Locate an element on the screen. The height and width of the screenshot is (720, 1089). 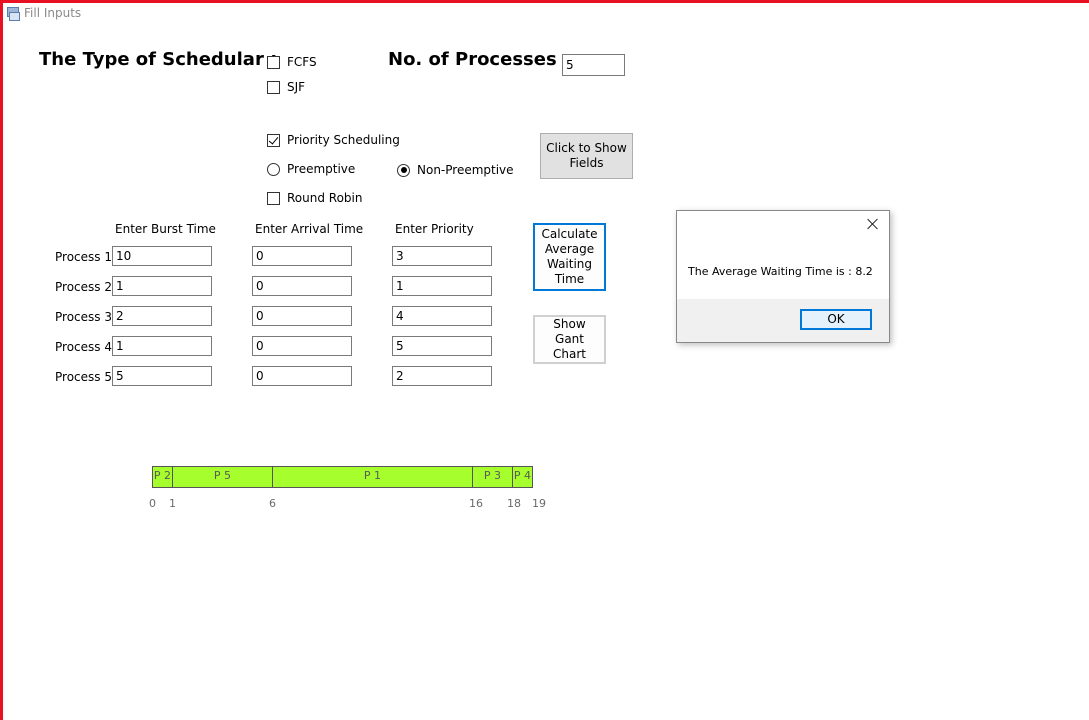
process-row-label: Process 3 is located at coordinates (83, 317).